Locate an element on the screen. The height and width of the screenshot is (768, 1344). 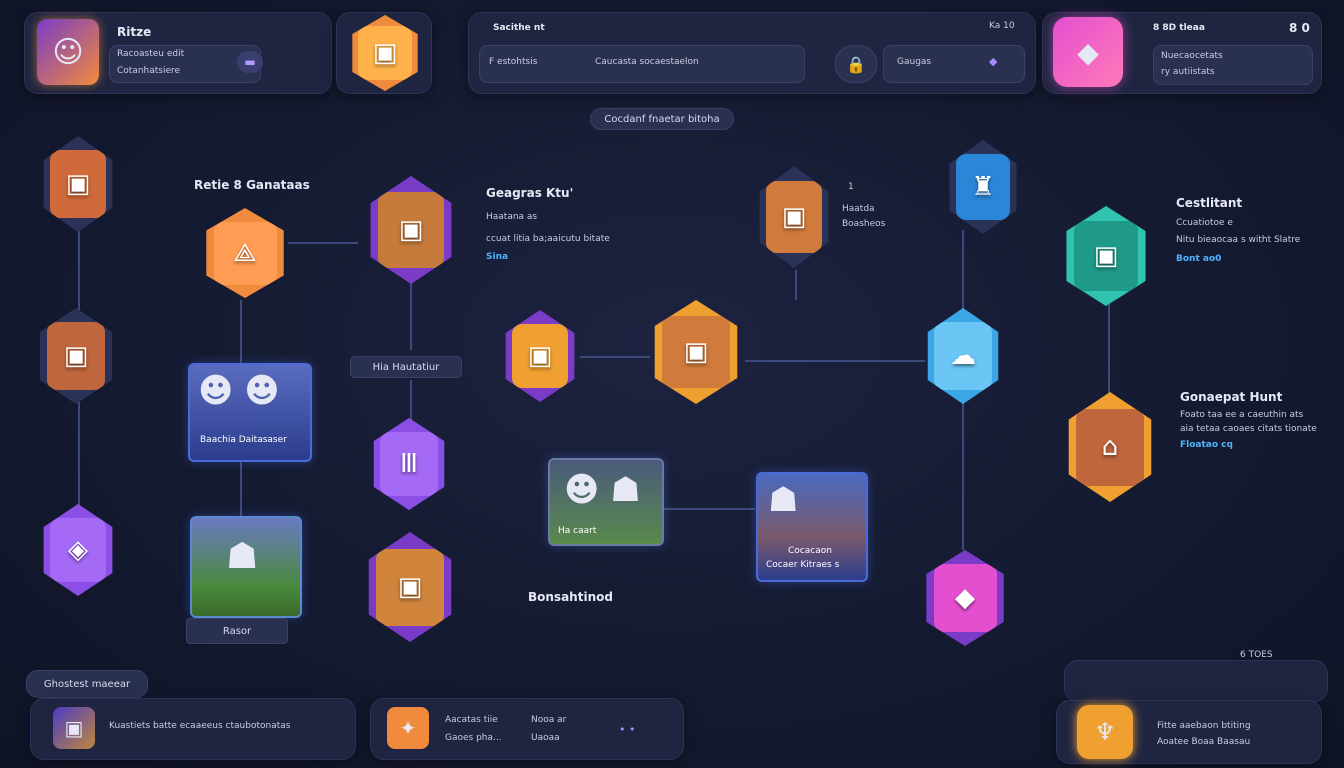
lock-icon: 🔒 is located at coordinates (856, 64).